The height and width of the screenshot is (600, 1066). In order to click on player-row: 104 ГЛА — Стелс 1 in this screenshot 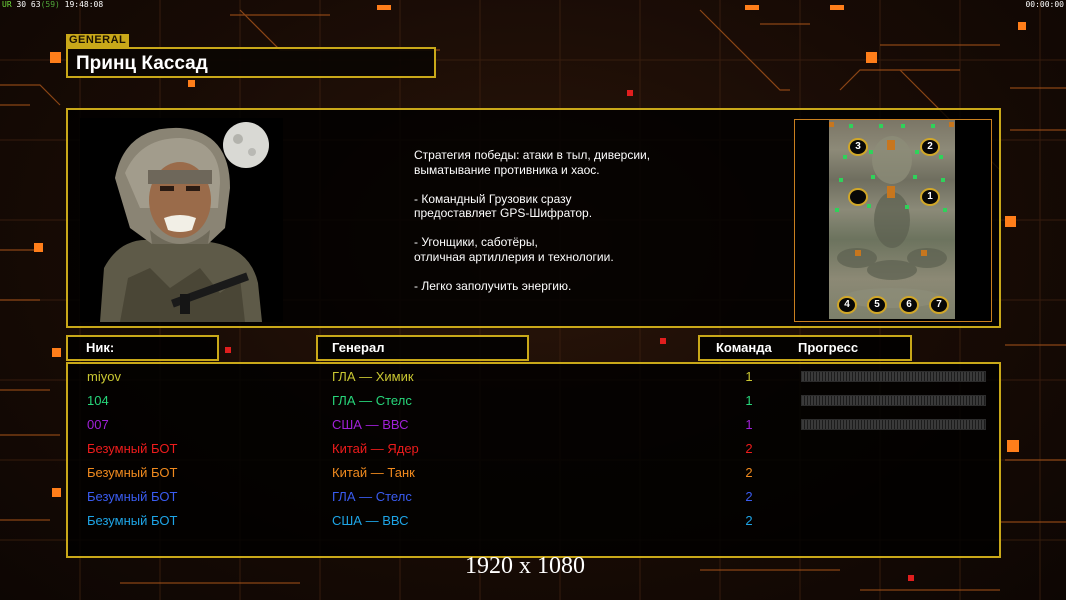, I will do `click(533, 401)`.